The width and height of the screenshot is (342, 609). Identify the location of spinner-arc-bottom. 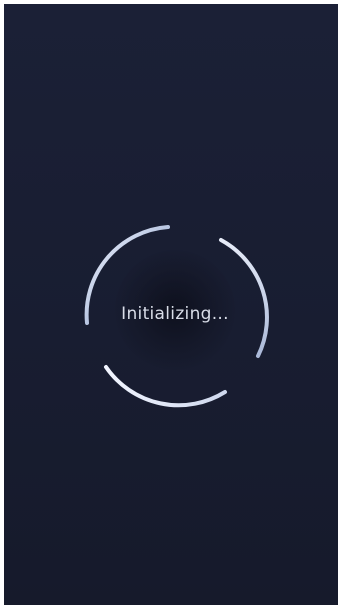
(165, 386).